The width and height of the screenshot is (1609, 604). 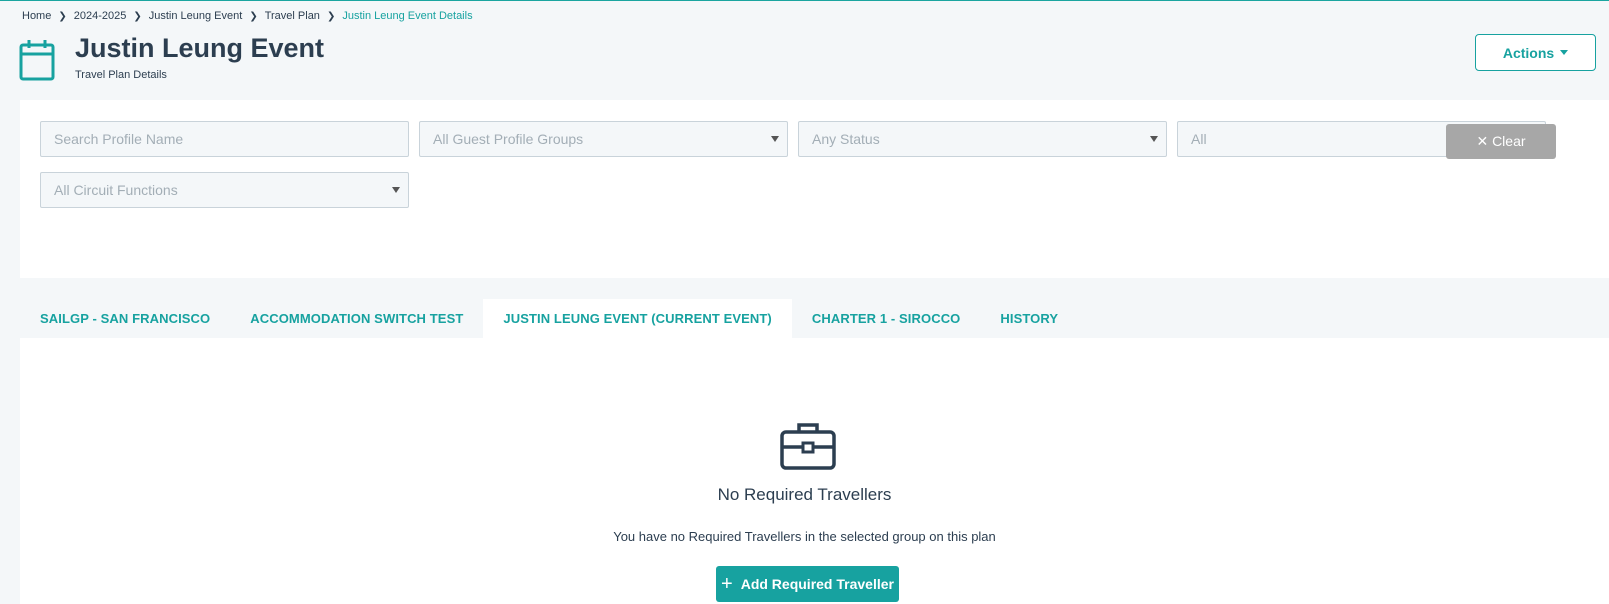 I want to click on status-value: Any Status, so click(x=846, y=139).